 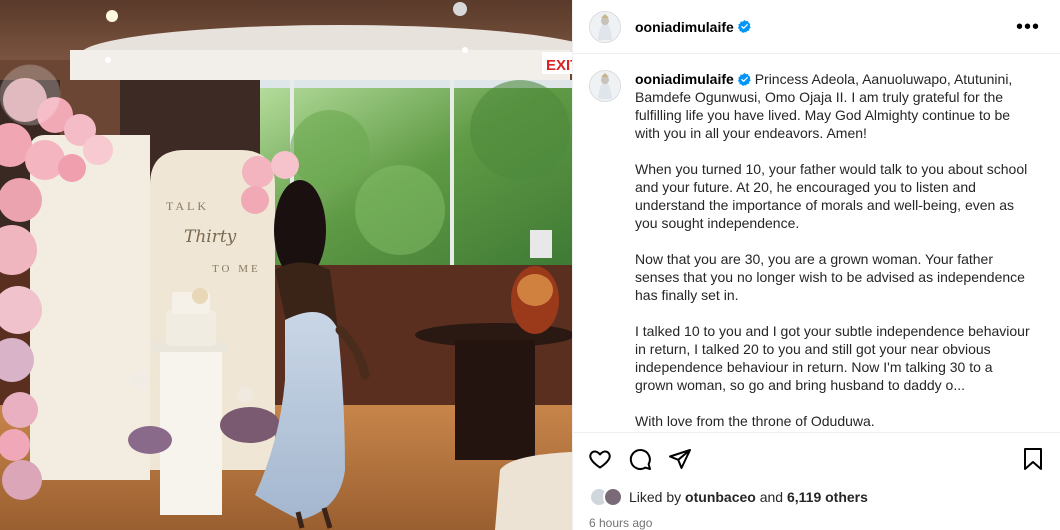 I want to click on caption-username: ooniadimulaife, so click(x=684, y=79).